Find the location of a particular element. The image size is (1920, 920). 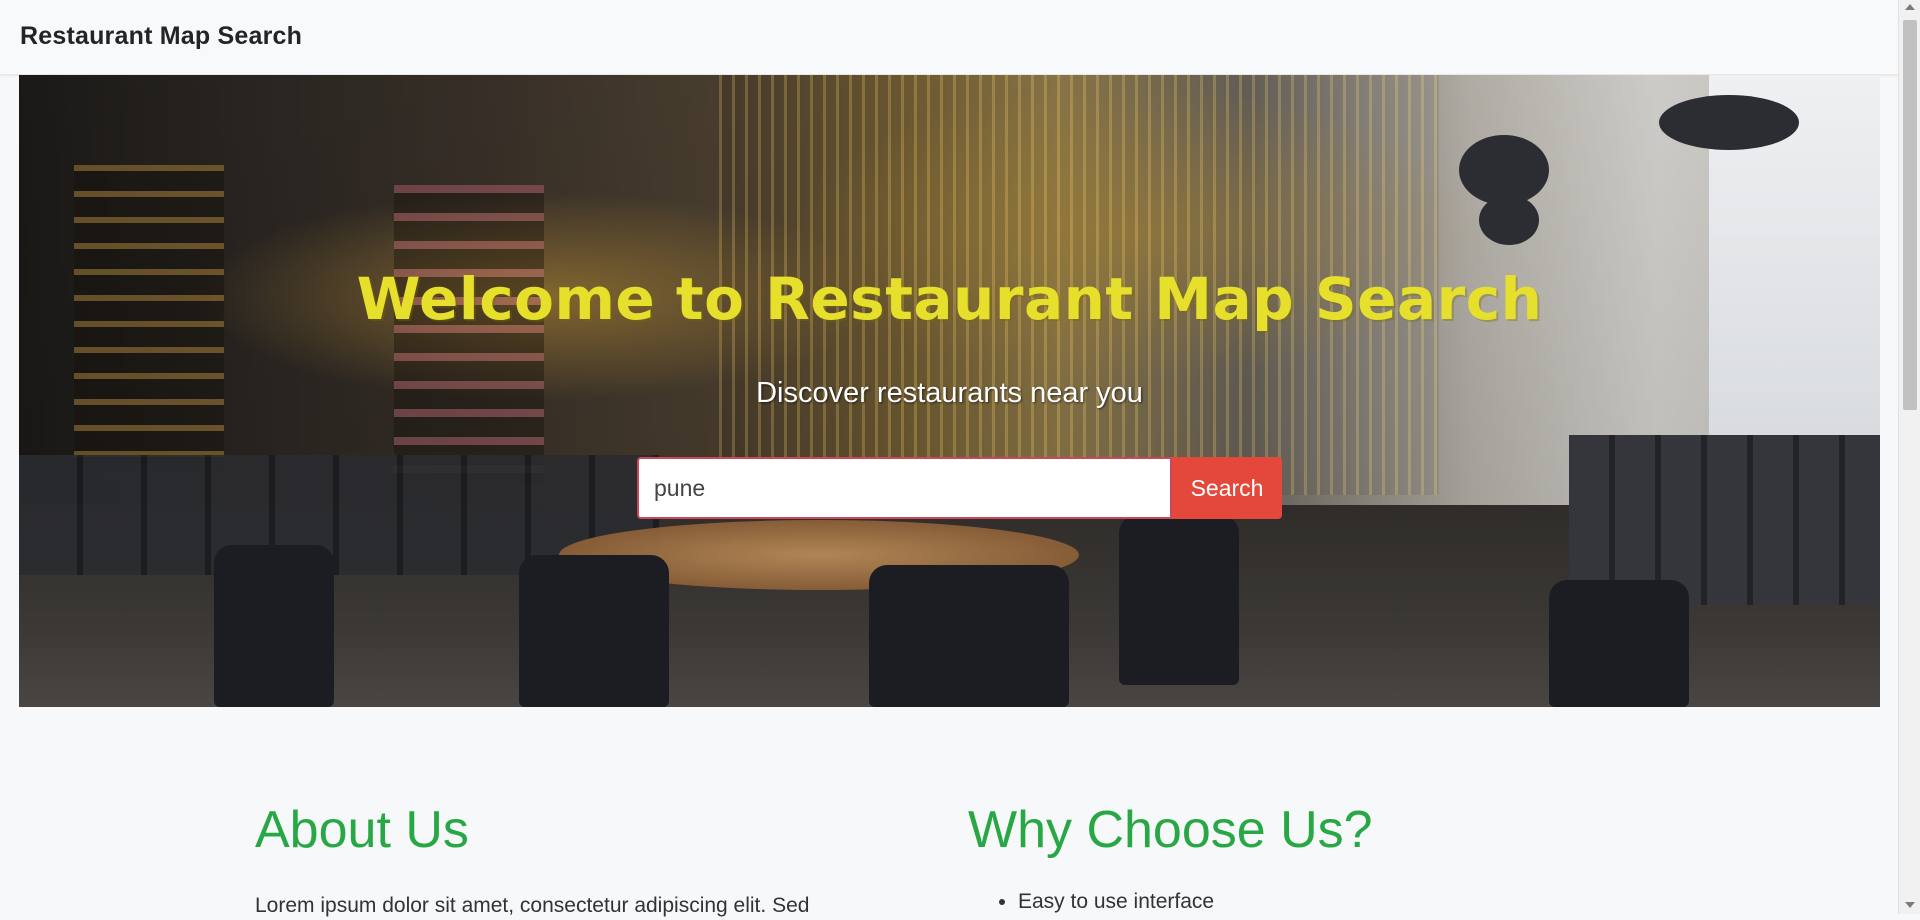

search-form: Search is located at coordinates (959, 488).